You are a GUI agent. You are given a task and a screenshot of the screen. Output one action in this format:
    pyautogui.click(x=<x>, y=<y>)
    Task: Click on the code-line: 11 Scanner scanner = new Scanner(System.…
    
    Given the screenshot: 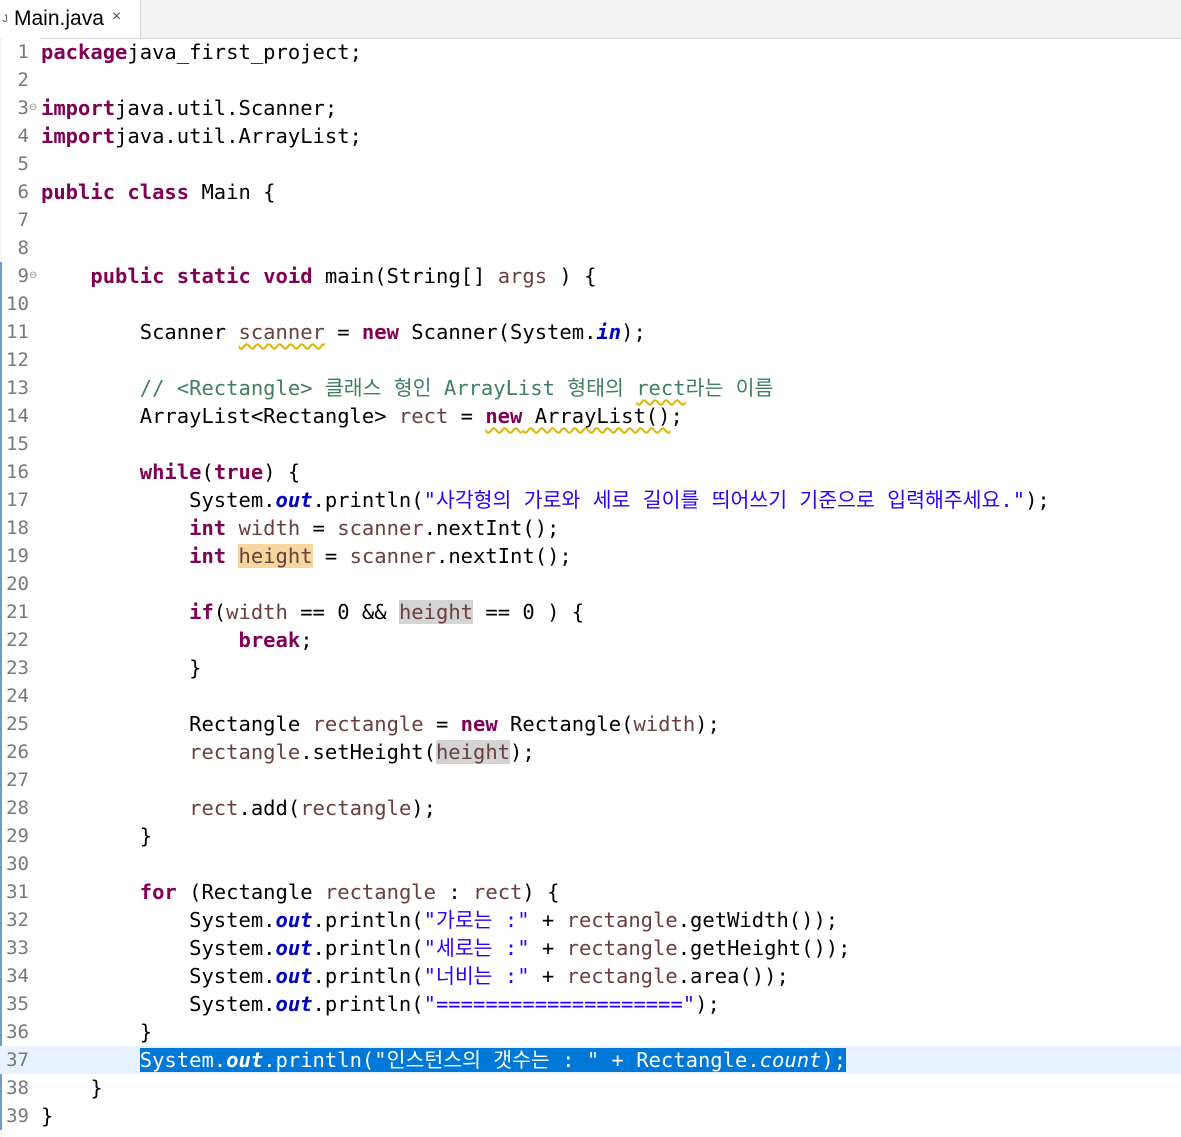 What is the action you would take?
    pyautogui.click(x=590, y=332)
    